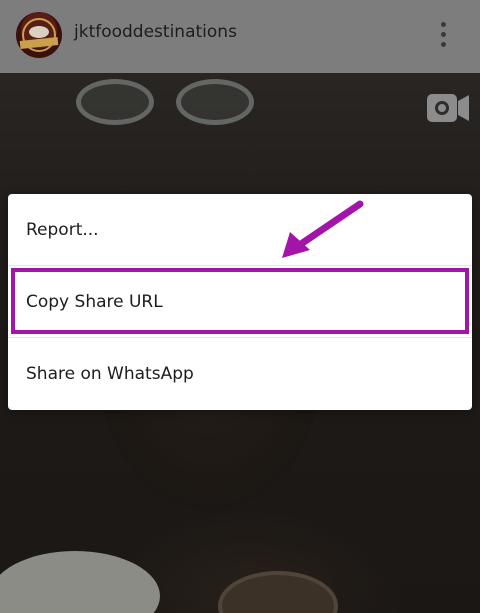  Describe the element at coordinates (94, 301) in the screenshot. I see `menu-item-label: Copy Share URL` at that location.